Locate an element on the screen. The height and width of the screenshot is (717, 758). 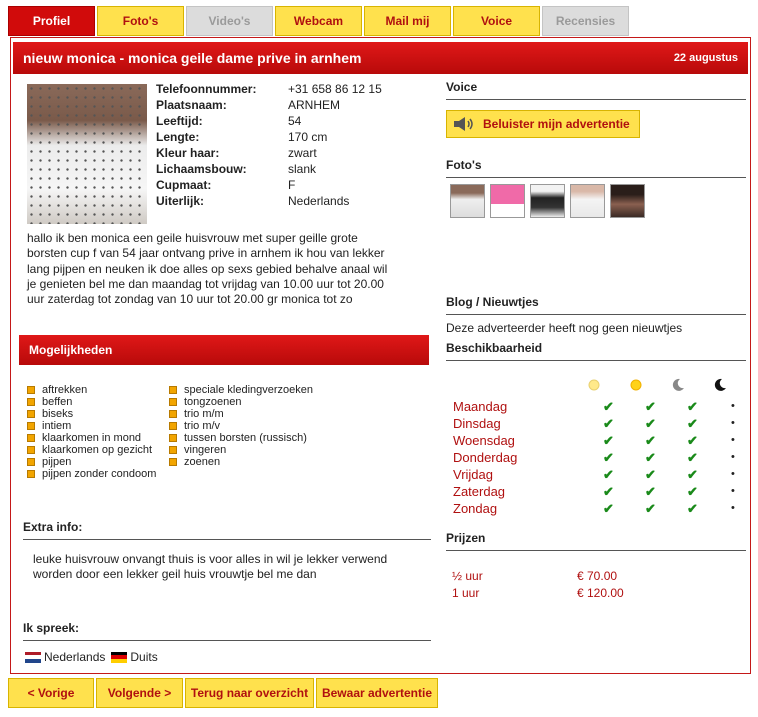
tab-recensies: Recensies is located at coordinates (585, 21).